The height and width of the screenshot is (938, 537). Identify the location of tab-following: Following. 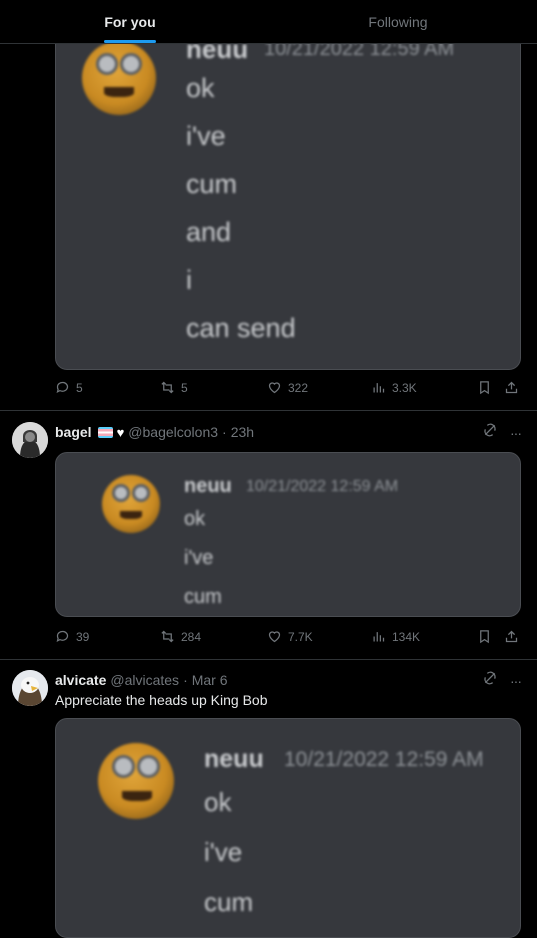
(398, 21).